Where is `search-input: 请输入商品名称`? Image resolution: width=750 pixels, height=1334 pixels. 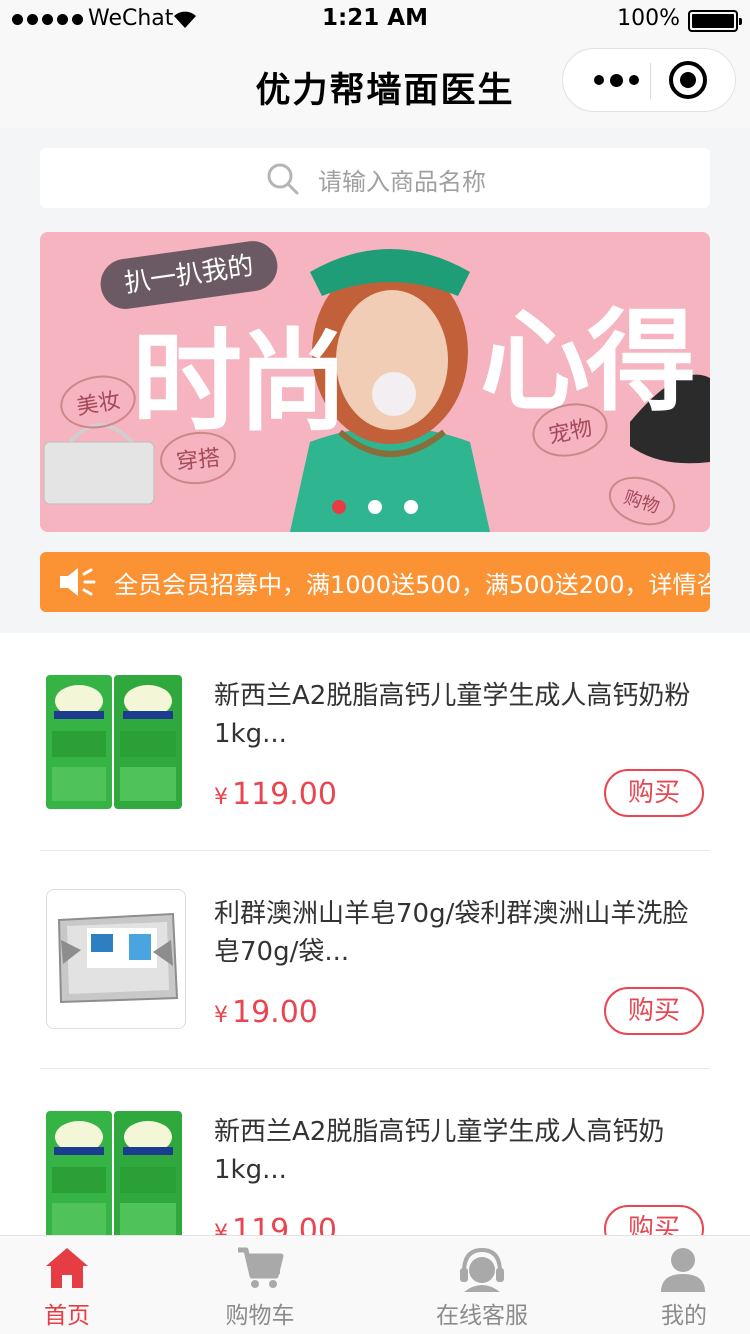 search-input: 请输入商品名称 is located at coordinates (375, 178).